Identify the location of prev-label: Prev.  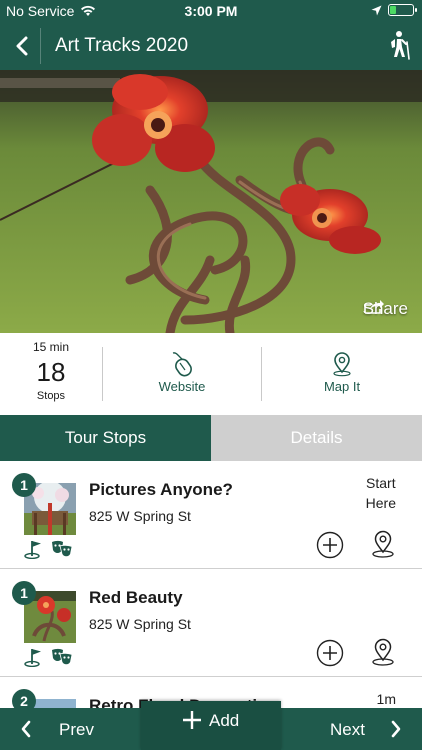
(76, 729).